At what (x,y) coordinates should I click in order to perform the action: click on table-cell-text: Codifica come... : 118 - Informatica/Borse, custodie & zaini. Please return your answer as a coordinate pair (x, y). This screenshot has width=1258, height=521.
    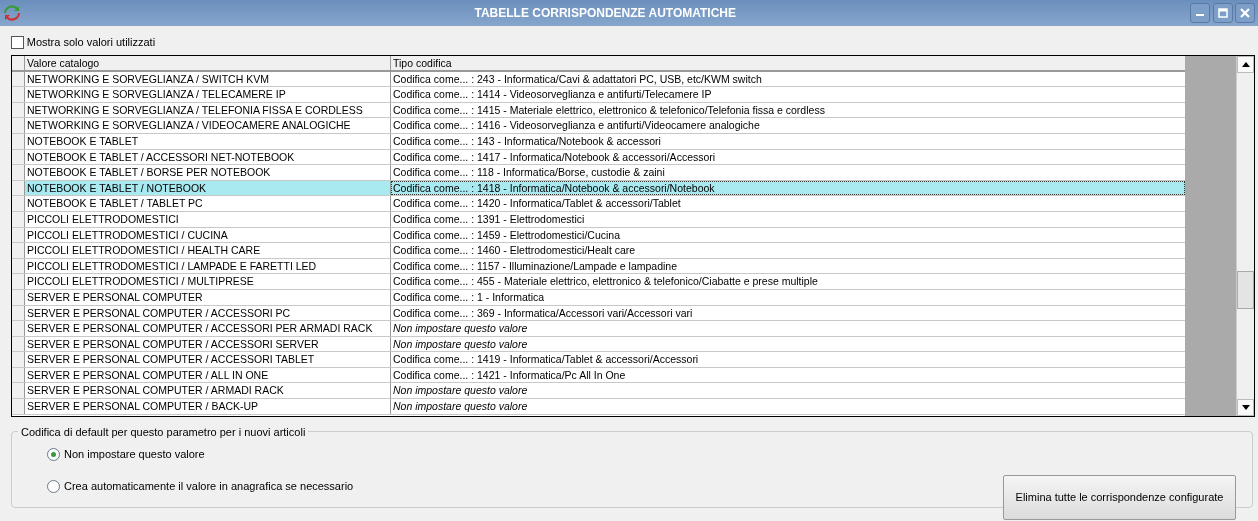
    Looking at the image, I should click on (529, 172).